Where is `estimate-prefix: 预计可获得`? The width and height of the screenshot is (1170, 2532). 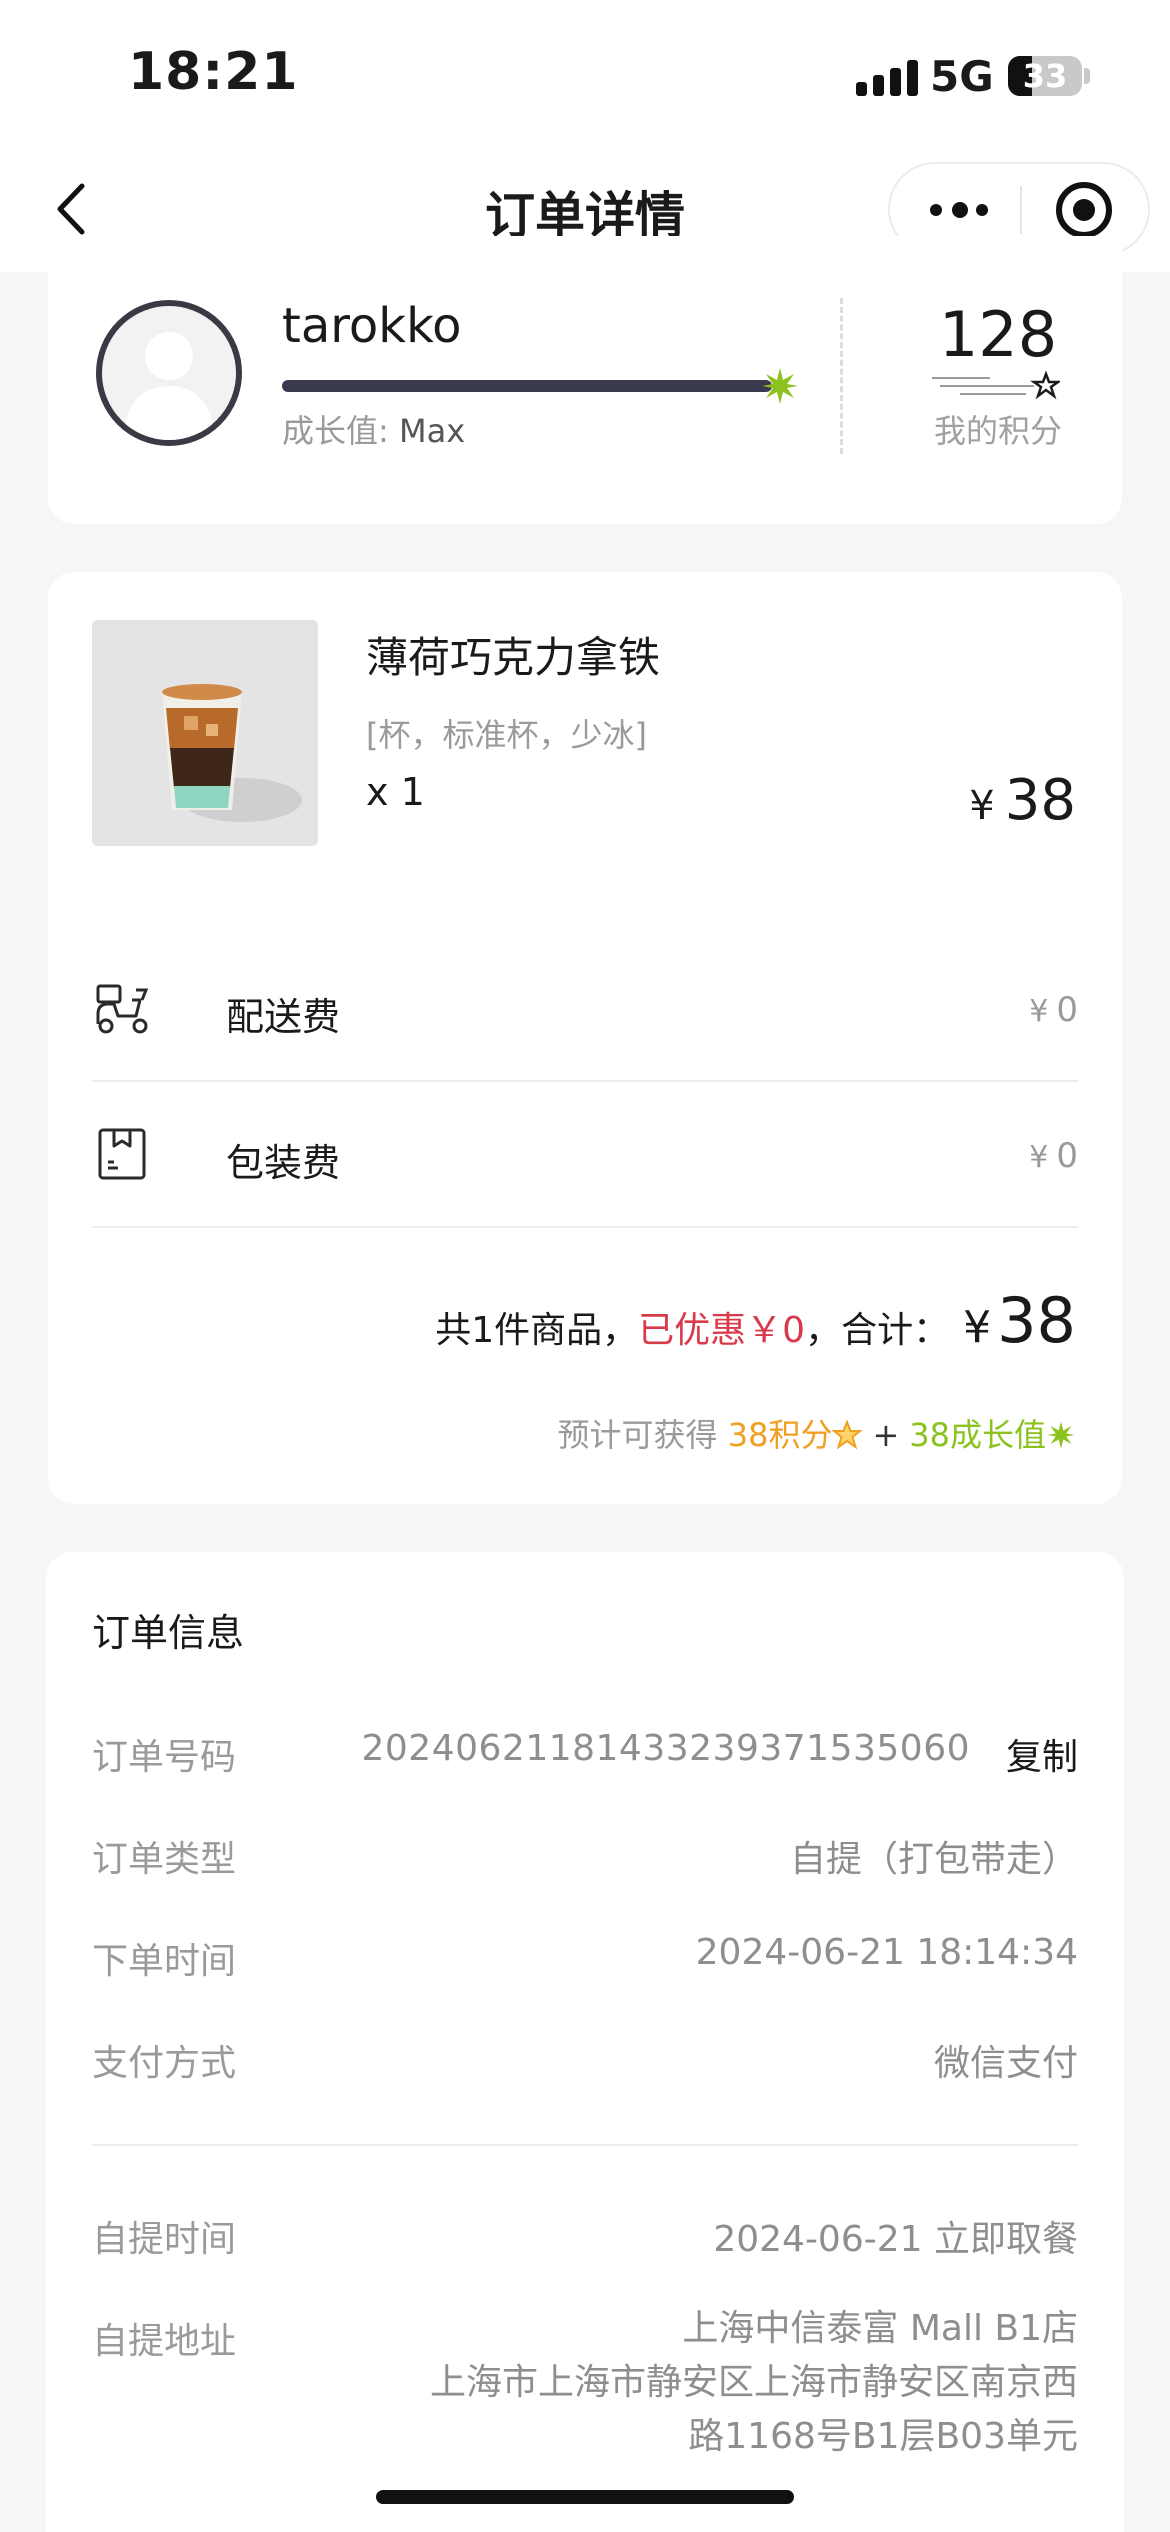
estimate-prefix: 预计可获得 is located at coordinates (637, 1435).